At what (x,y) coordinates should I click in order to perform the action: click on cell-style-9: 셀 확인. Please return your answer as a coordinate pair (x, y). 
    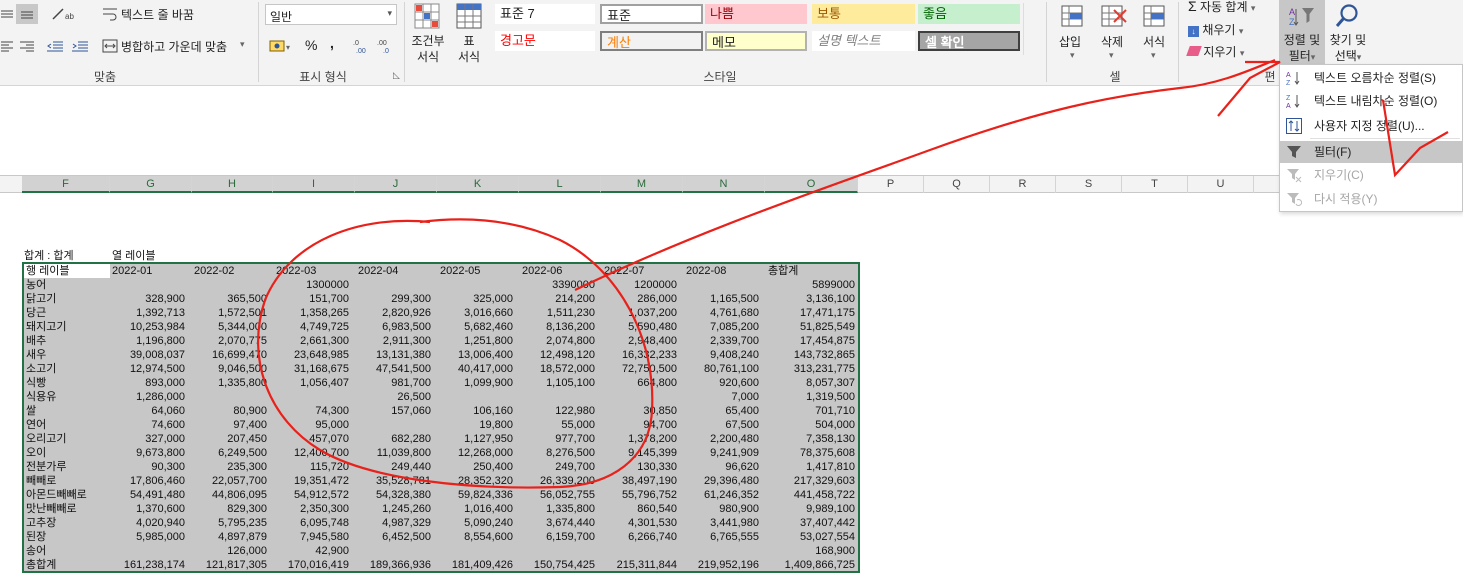
    Looking at the image, I should click on (969, 41).